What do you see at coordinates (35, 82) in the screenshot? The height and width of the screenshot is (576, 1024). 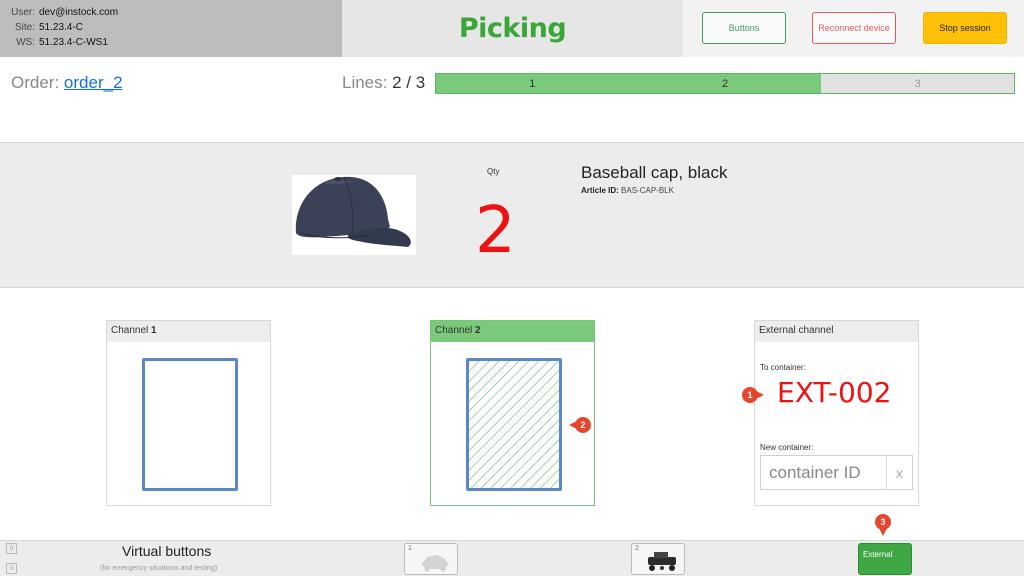 I see `order-label: Order:` at bounding box center [35, 82].